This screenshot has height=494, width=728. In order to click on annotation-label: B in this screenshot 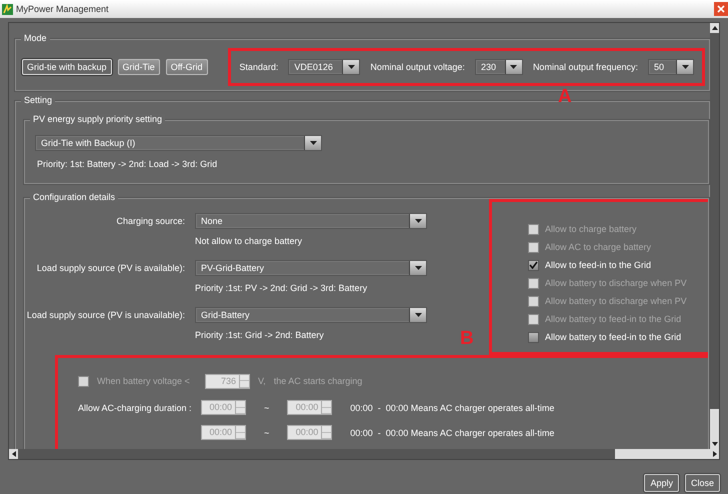, I will do `click(467, 339)`.